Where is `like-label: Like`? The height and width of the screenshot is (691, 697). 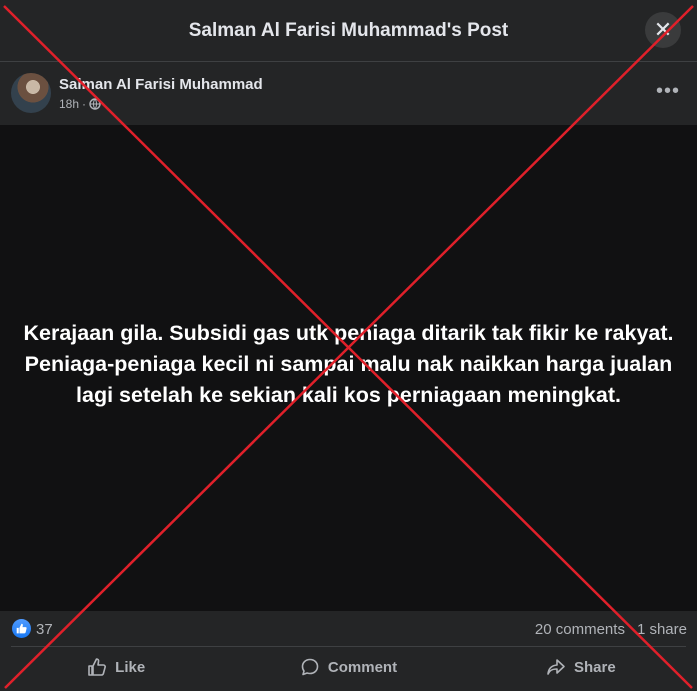 like-label: Like is located at coordinates (130, 667).